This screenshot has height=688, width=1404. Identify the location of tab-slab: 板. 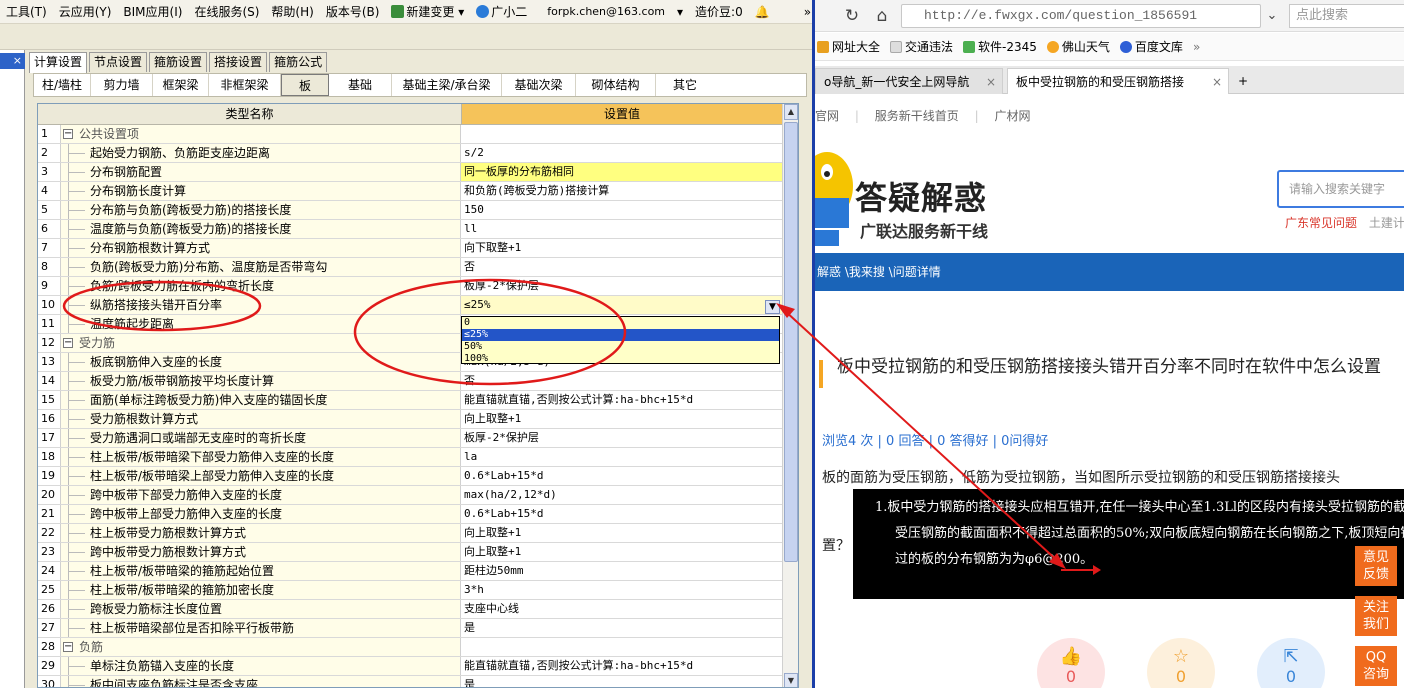
(305, 85).